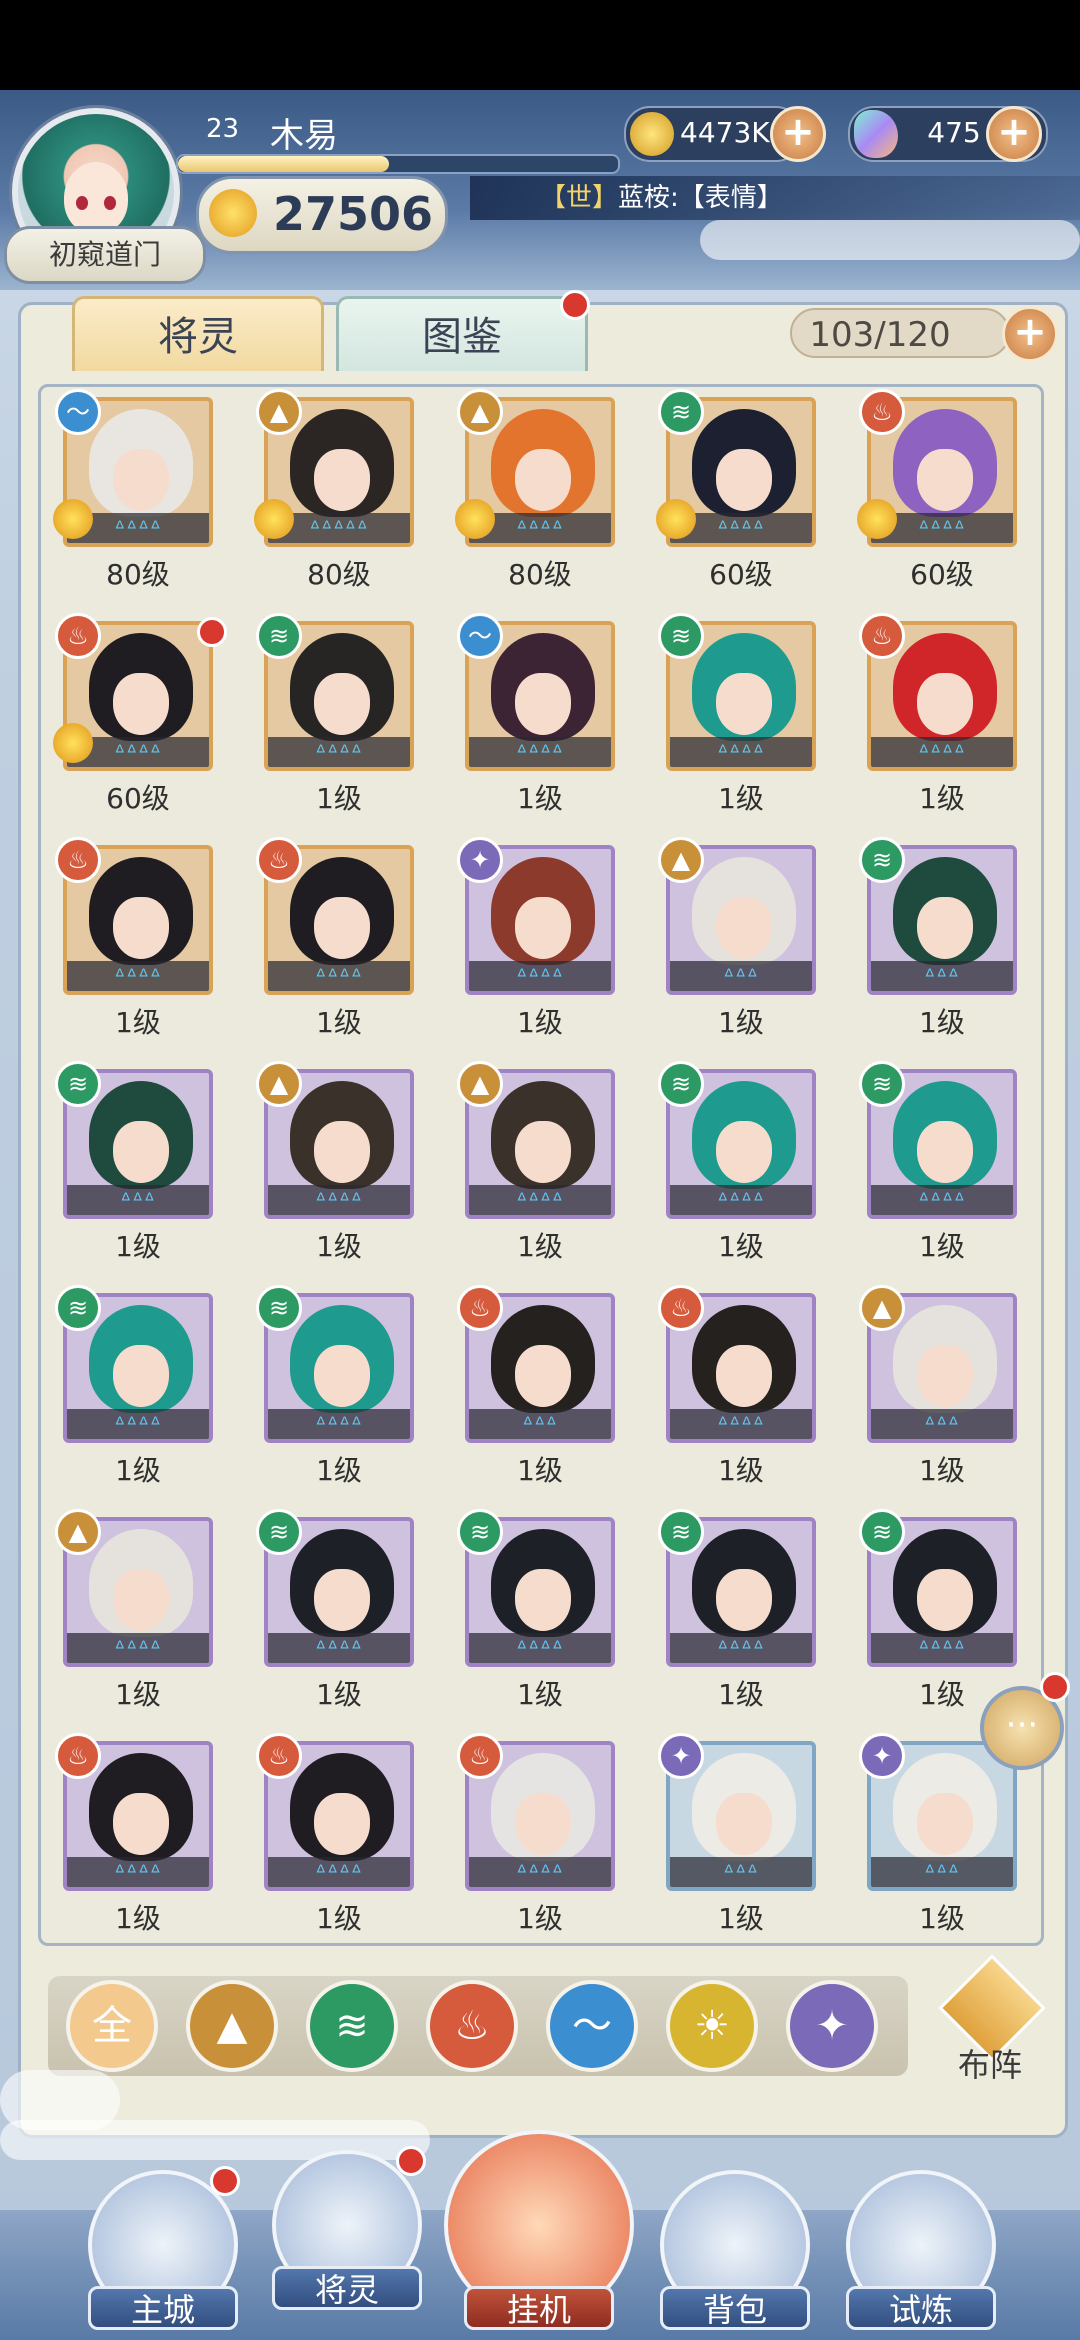 Image resolution: width=1080 pixels, height=2340 pixels. Describe the element at coordinates (347, 2288) in the screenshot. I see `nav-heroes: 将灵` at that location.